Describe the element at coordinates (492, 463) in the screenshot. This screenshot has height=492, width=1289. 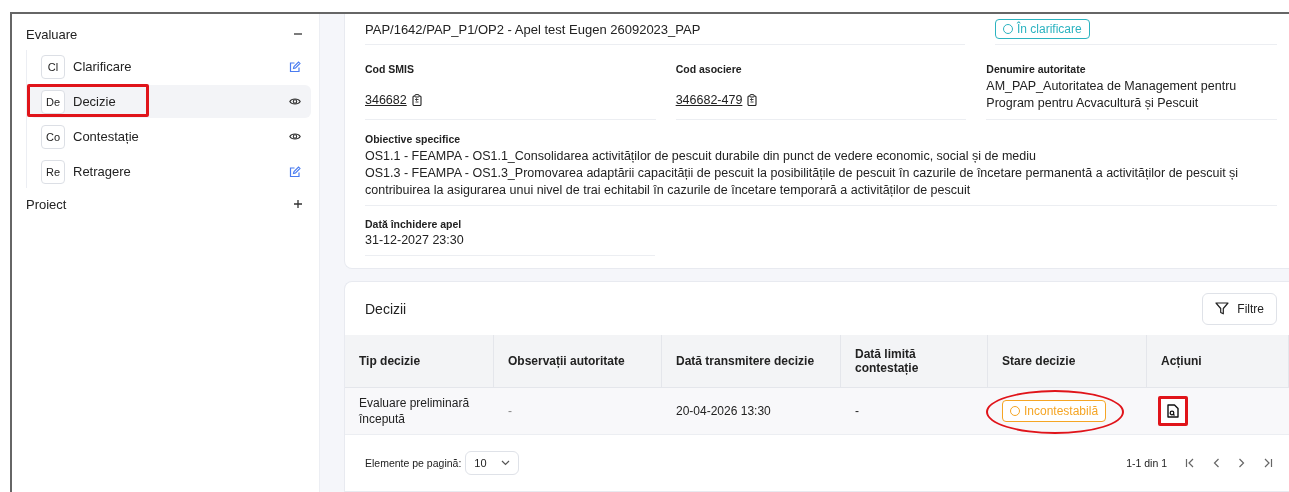
I see `page-size-select: 10` at that location.